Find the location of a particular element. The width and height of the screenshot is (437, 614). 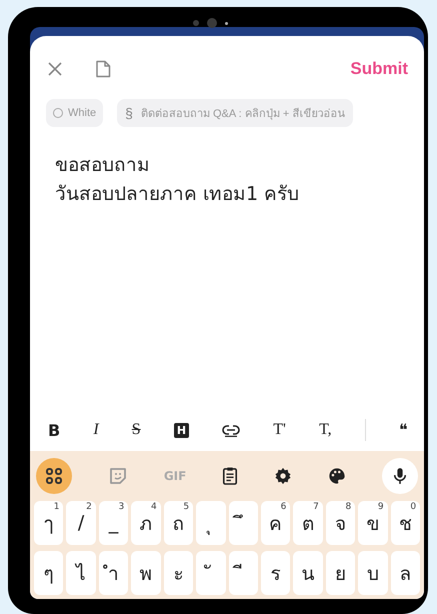

submit-button: Submit is located at coordinates (379, 69).